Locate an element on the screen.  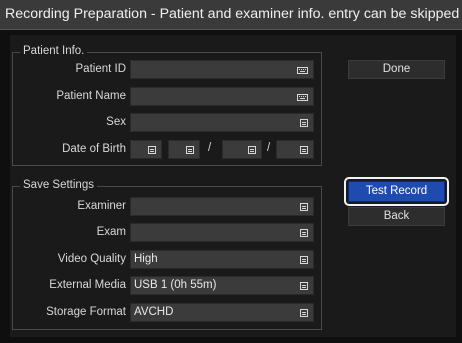
video-quality-select: High is located at coordinates (222, 259).